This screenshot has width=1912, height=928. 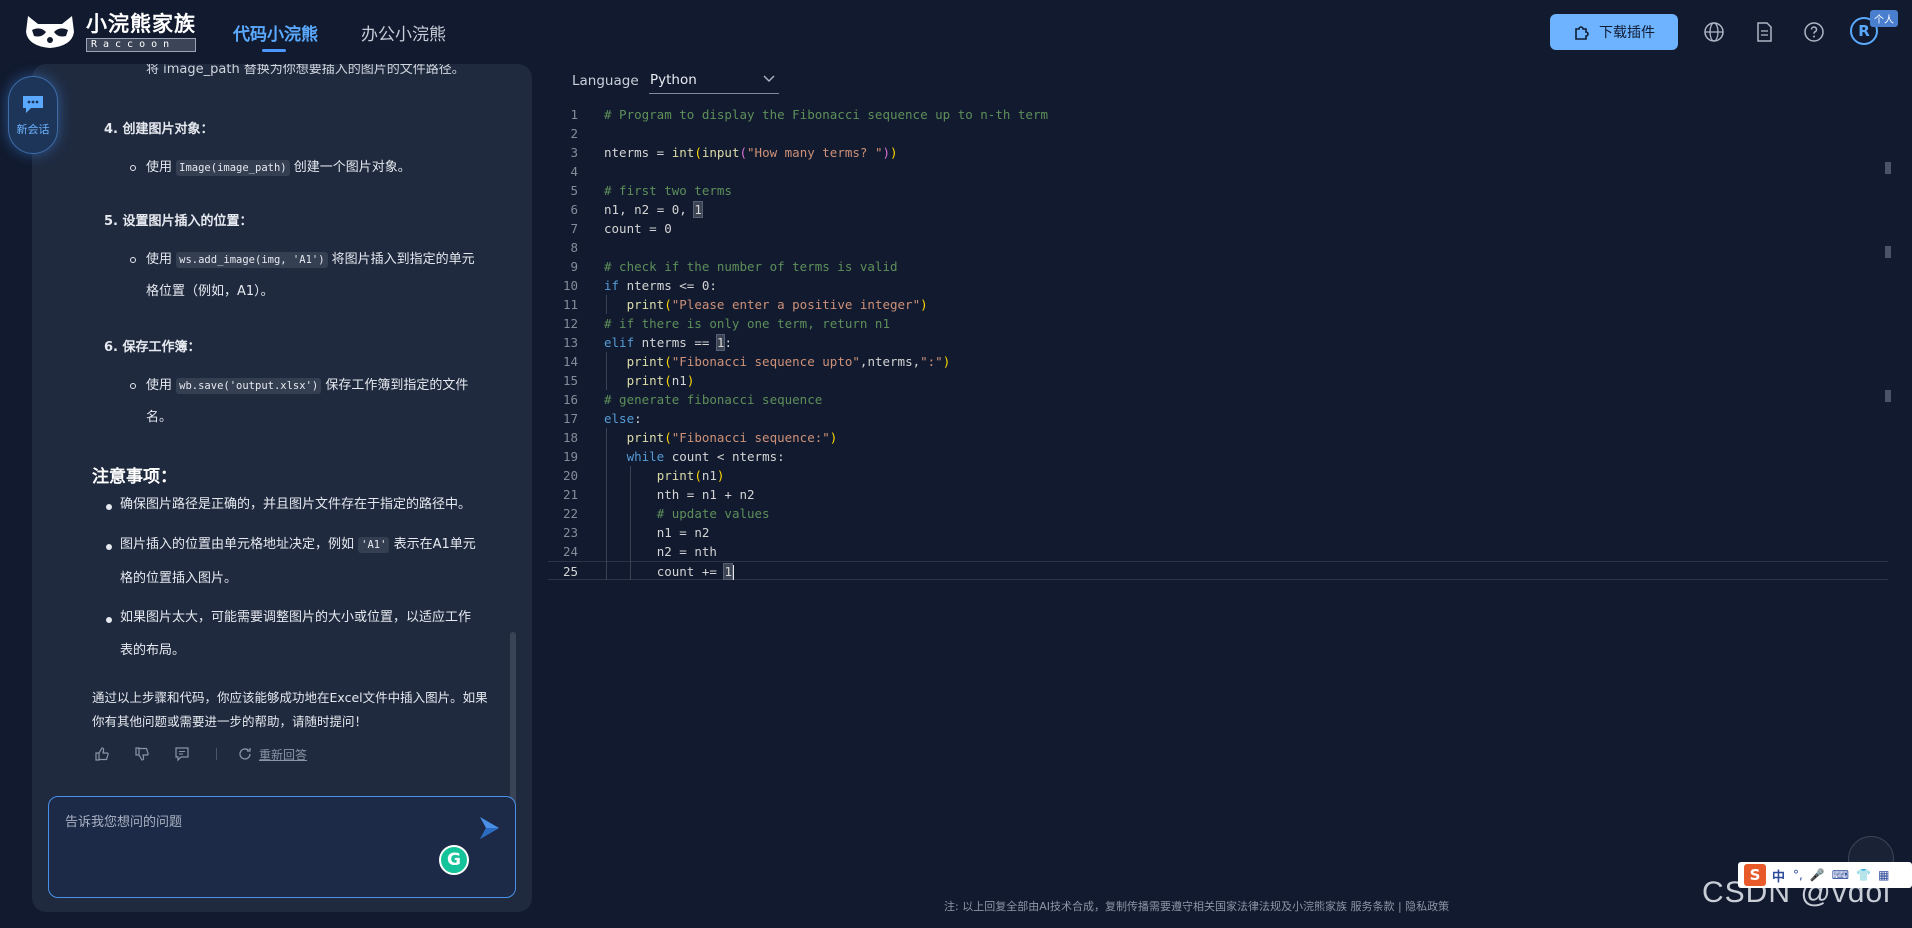 What do you see at coordinates (714, 80) in the screenshot?
I see `language-select: Python` at bounding box center [714, 80].